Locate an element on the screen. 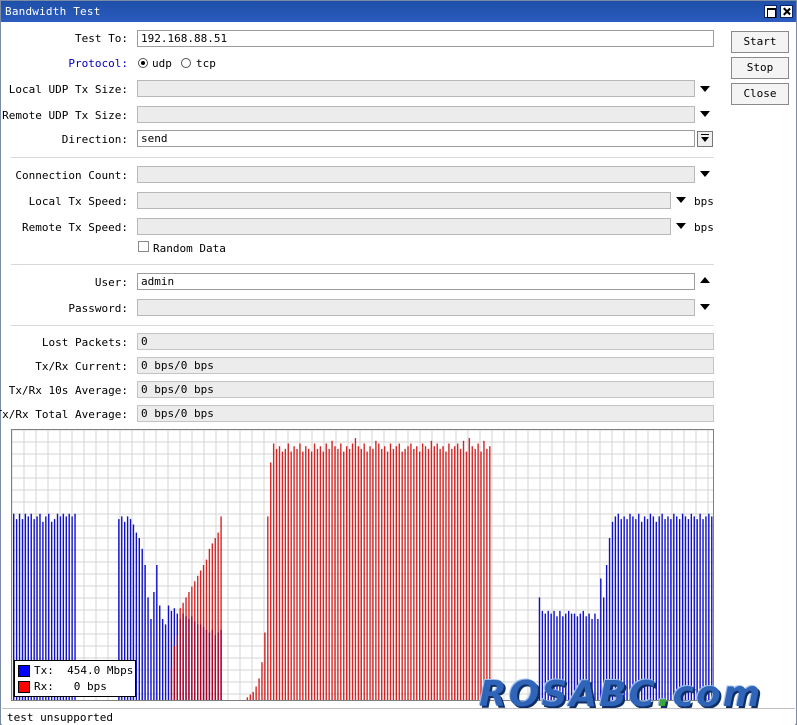  remote-udp-tx-size-dropdown-icon is located at coordinates (705, 114).